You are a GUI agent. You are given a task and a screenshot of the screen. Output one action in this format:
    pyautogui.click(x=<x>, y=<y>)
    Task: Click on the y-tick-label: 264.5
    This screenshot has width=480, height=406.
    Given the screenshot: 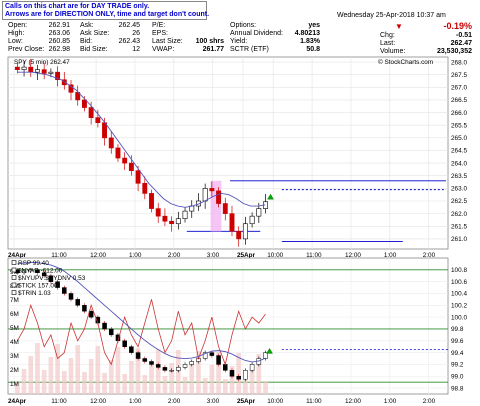 What is the action you would take?
    pyautogui.click(x=459, y=151)
    